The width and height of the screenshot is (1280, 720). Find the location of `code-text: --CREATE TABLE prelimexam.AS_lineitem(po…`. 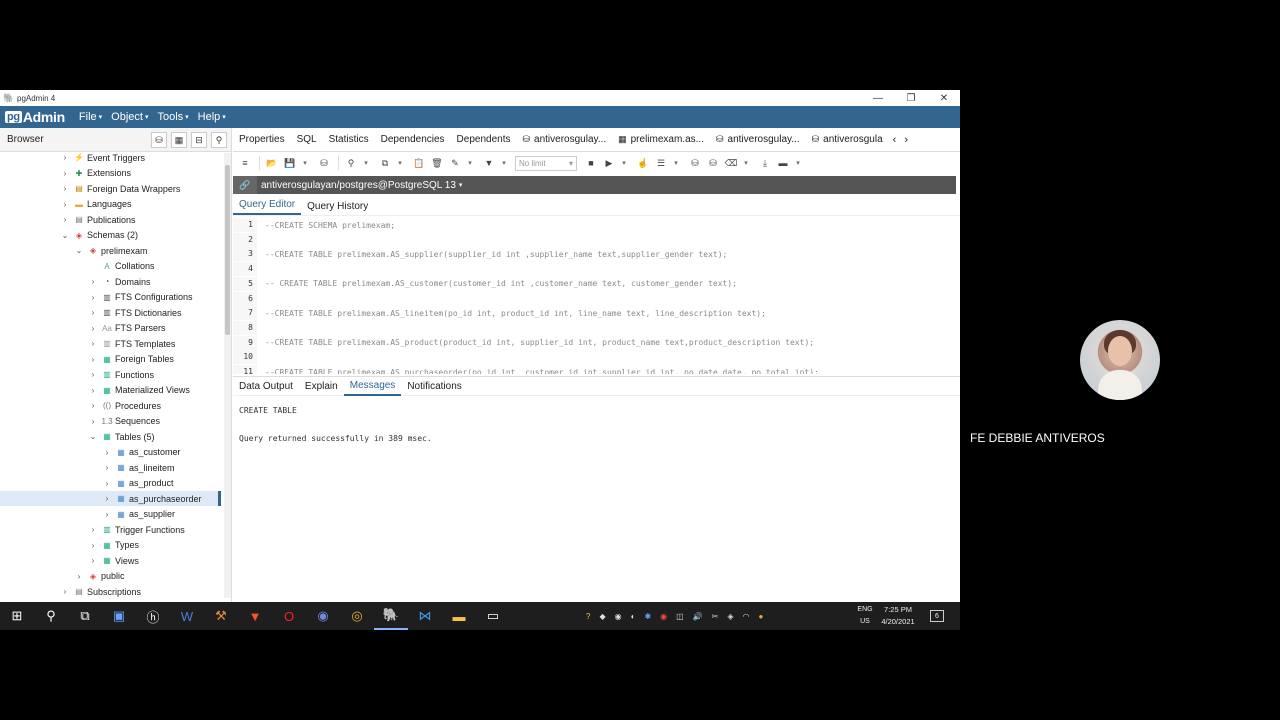

code-text: --CREATE TABLE prelimexam.AS_lineitem(po… is located at coordinates (511, 313).